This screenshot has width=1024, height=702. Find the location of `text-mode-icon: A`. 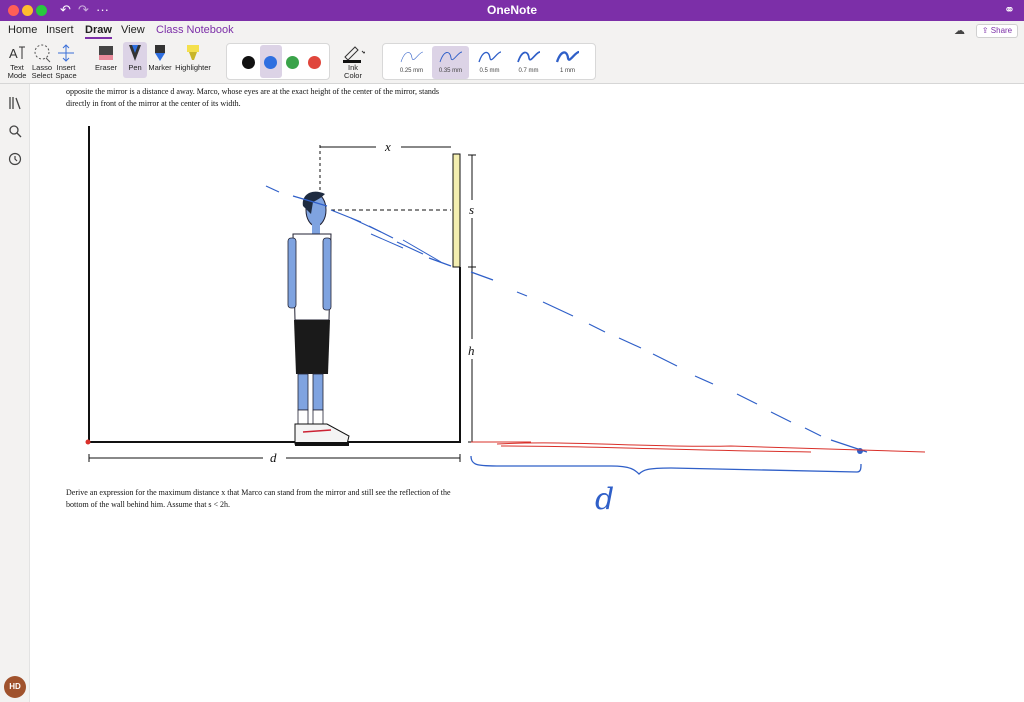

text-mode-icon: A is located at coordinates (17, 53).